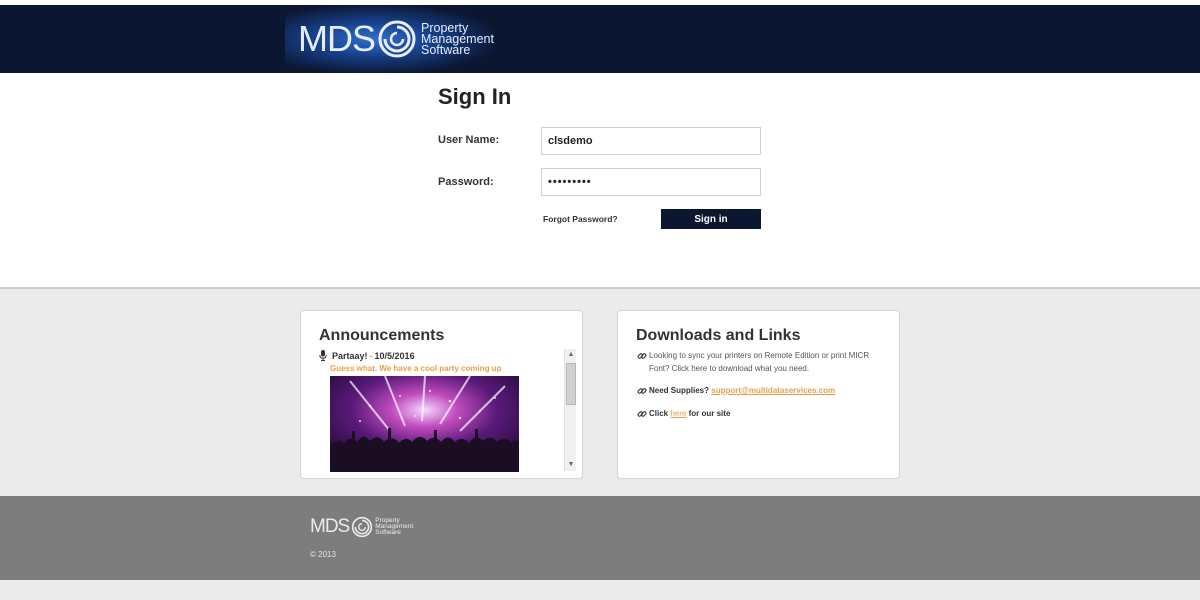 The width and height of the screenshot is (1200, 600). I want to click on username-input, so click(651, 141).